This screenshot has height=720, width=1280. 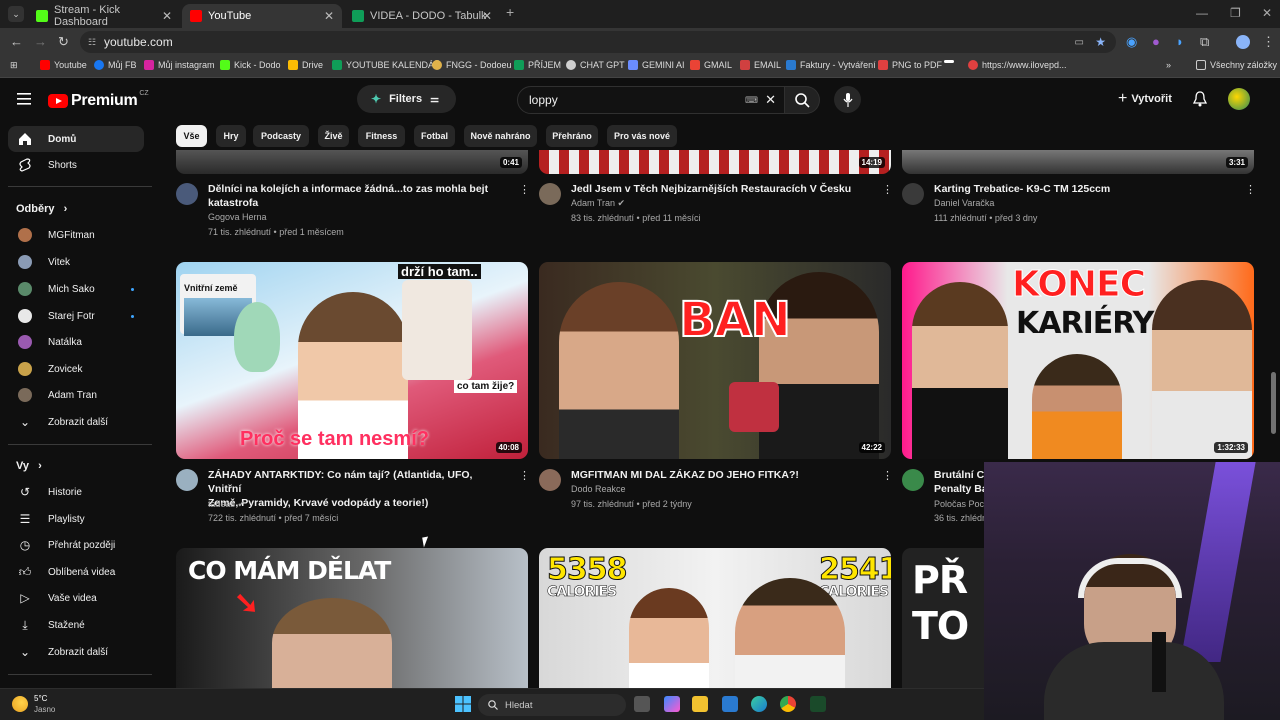 I want to click on channel-name: tadeas ✔, so click(x=226, y=504).